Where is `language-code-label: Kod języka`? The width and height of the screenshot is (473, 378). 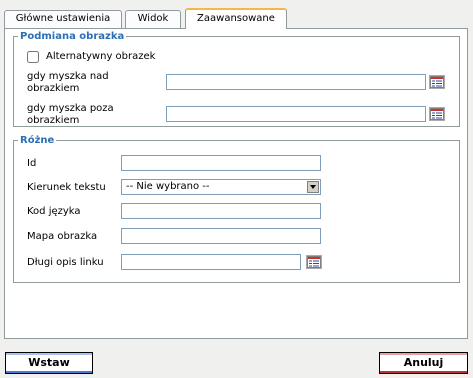
language-code-label: Kod języka is located at coordinates (54, 211).